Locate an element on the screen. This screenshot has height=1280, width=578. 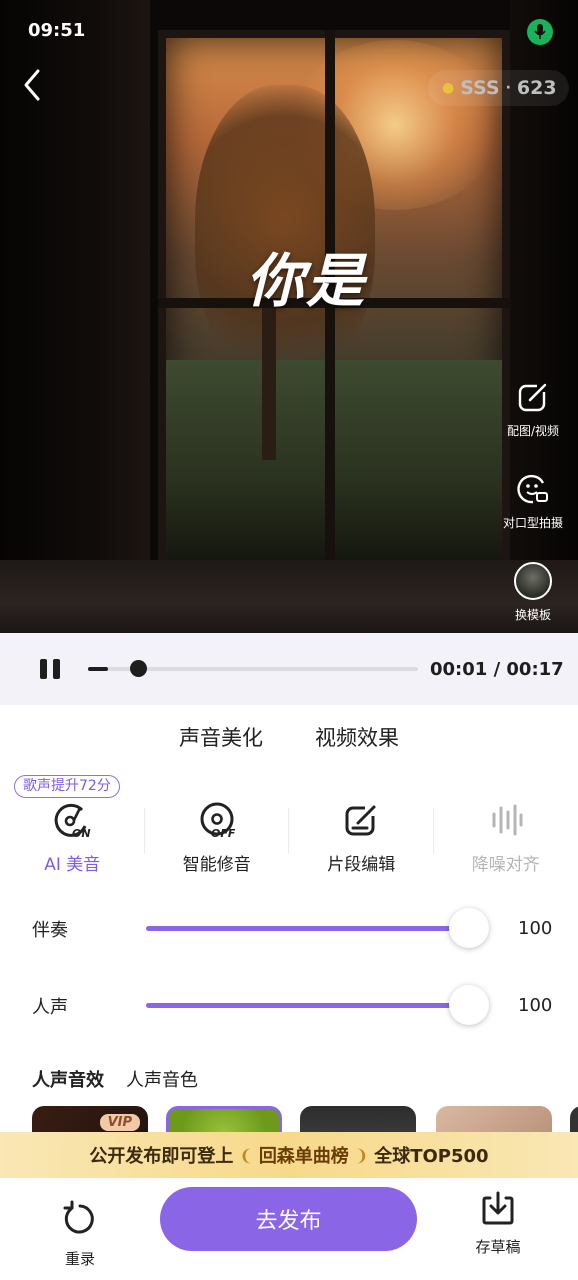
banner-prefix: 公开发布即可登上 is located at coordinates (161, 1156).